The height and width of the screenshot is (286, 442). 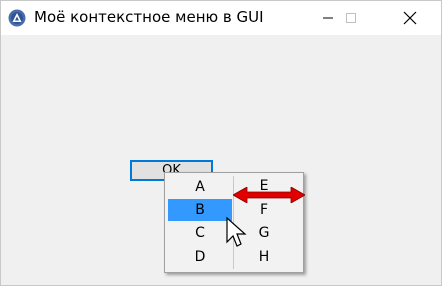 I want to click on double-arrow-icon, so click(x=269, y=195).